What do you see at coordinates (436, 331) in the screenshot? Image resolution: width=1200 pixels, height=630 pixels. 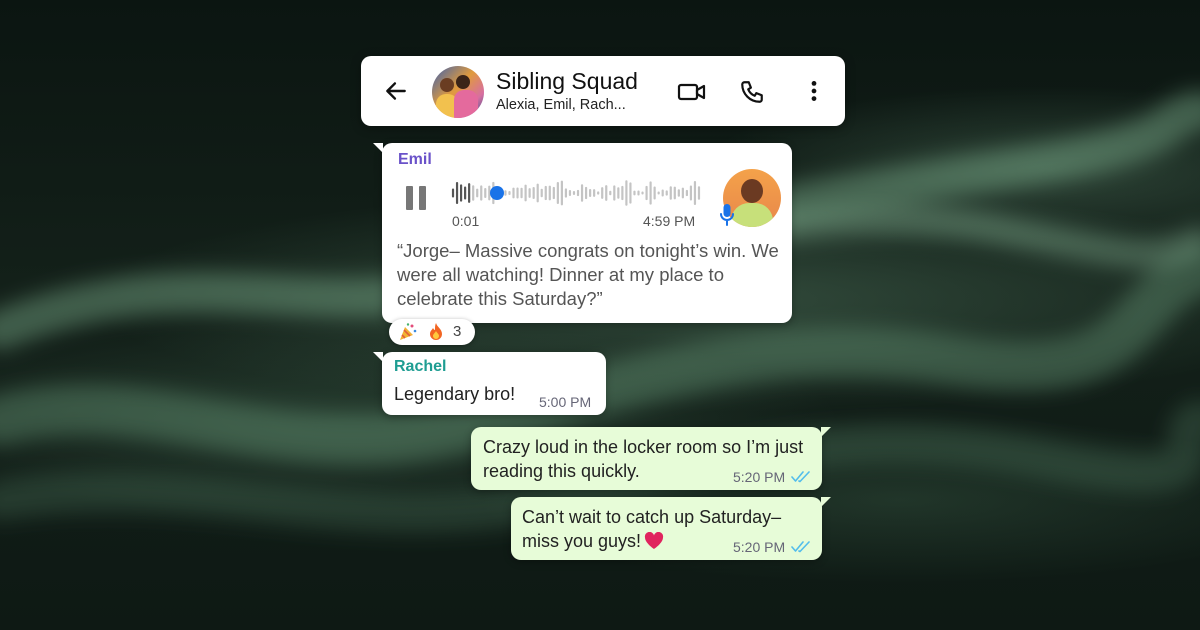 I see `fire-icon` at bounding box center [436, 331].